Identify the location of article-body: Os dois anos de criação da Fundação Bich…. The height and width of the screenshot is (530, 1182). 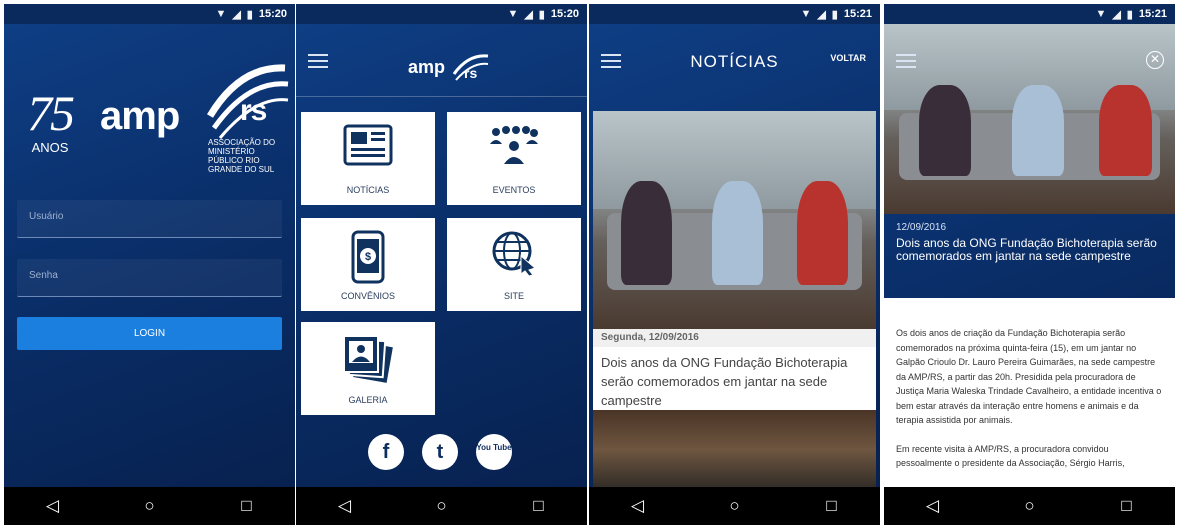
(1029, 392).